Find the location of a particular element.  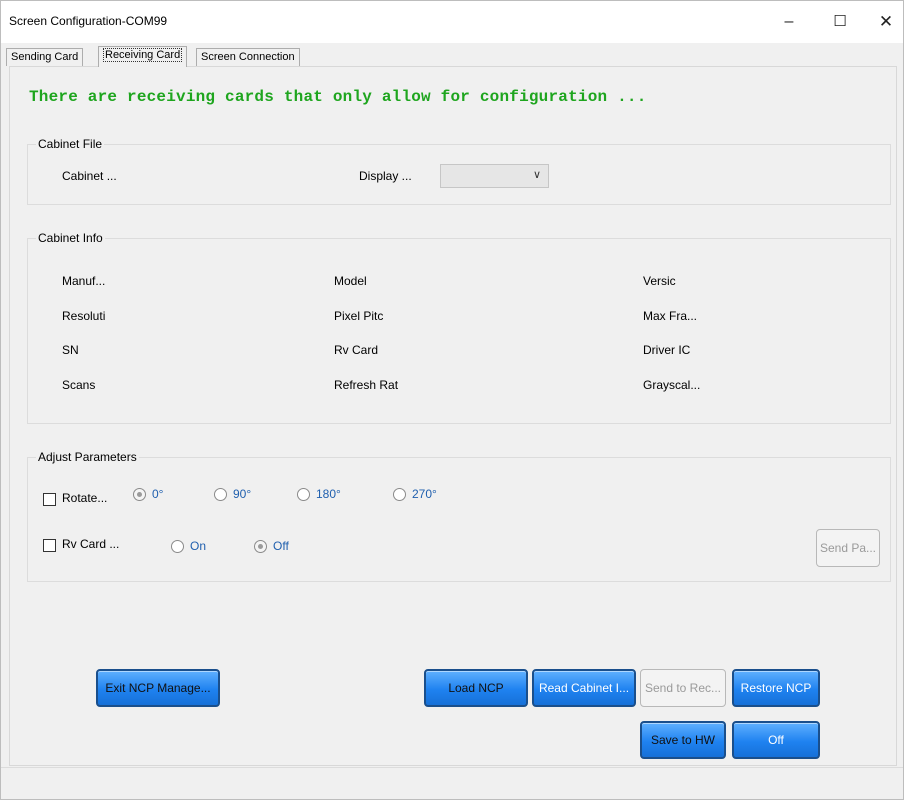

info-version: Versic is located at coordinates (659, 281).